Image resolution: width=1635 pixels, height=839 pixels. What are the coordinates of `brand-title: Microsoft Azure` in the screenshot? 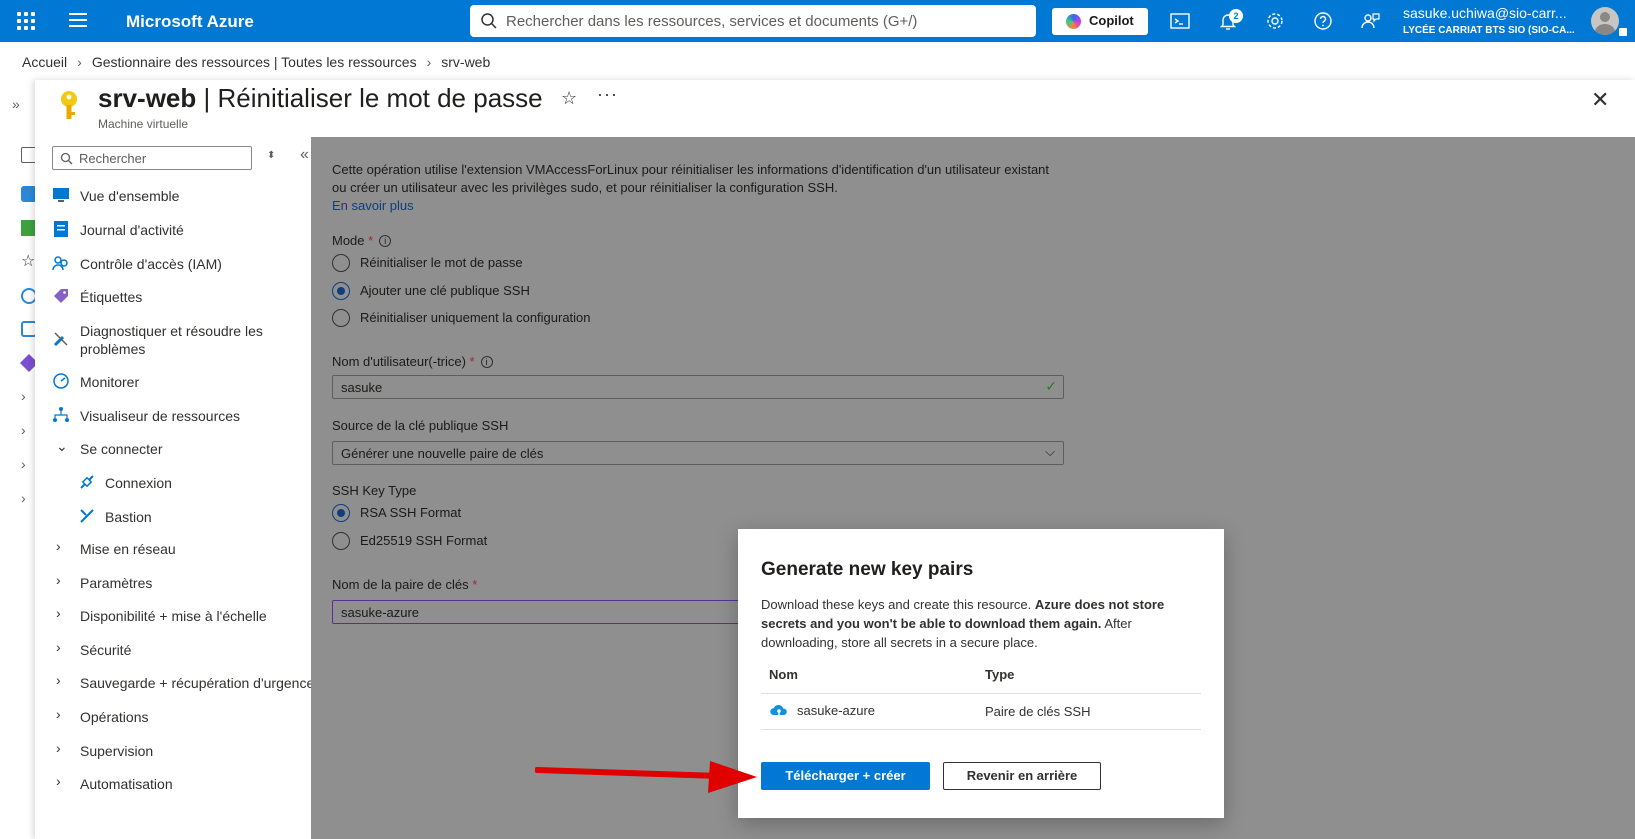 It's located at (190, 22).